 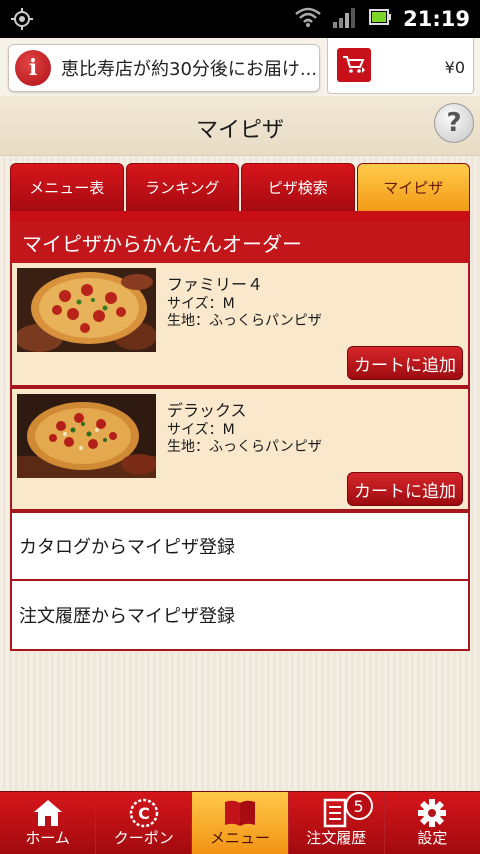 I want to click on tab-ranking: ランキング, so click(x=182, y=187).